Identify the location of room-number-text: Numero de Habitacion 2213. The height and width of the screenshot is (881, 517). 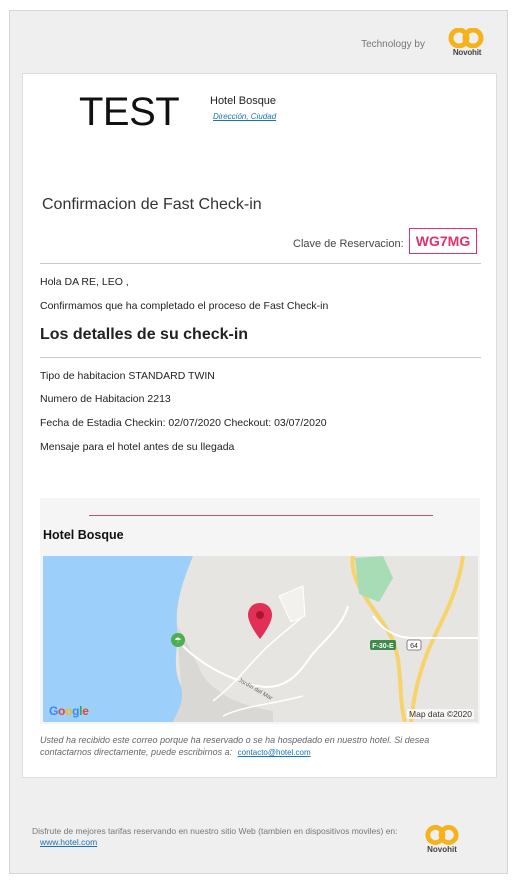
(105, 399).